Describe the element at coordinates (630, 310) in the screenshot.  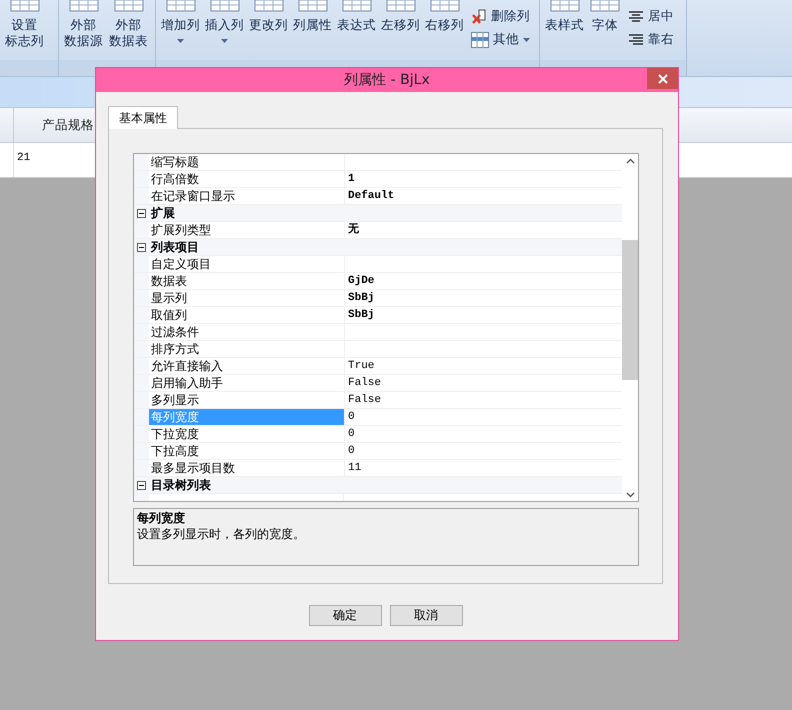
I see `scrollbar-thumb` at that location.